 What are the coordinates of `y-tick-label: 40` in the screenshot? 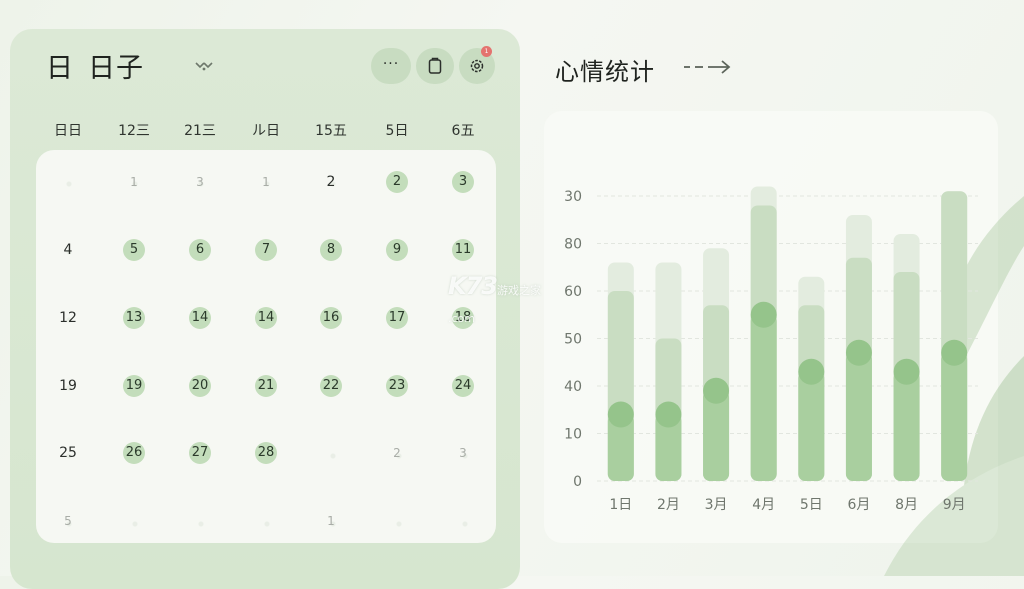 It's located at (573, 387).